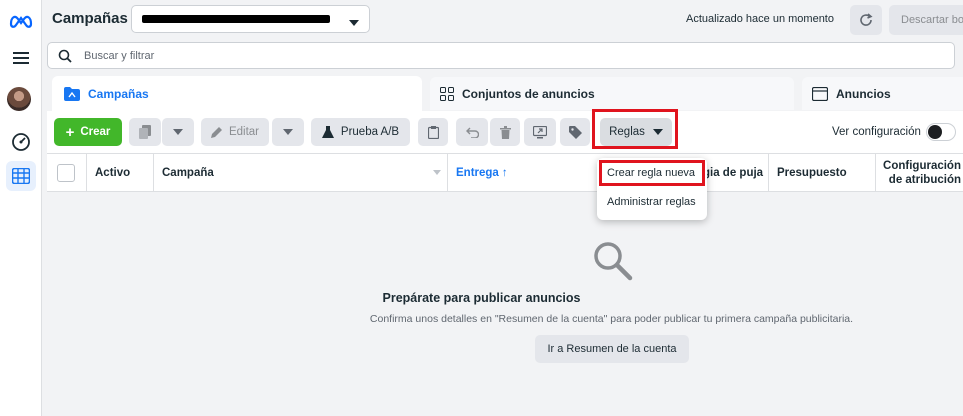  What do you see at coordinates (635, 129) in the screenshot?
I see `rules-highlight-box` at bounding box center [635, 129].